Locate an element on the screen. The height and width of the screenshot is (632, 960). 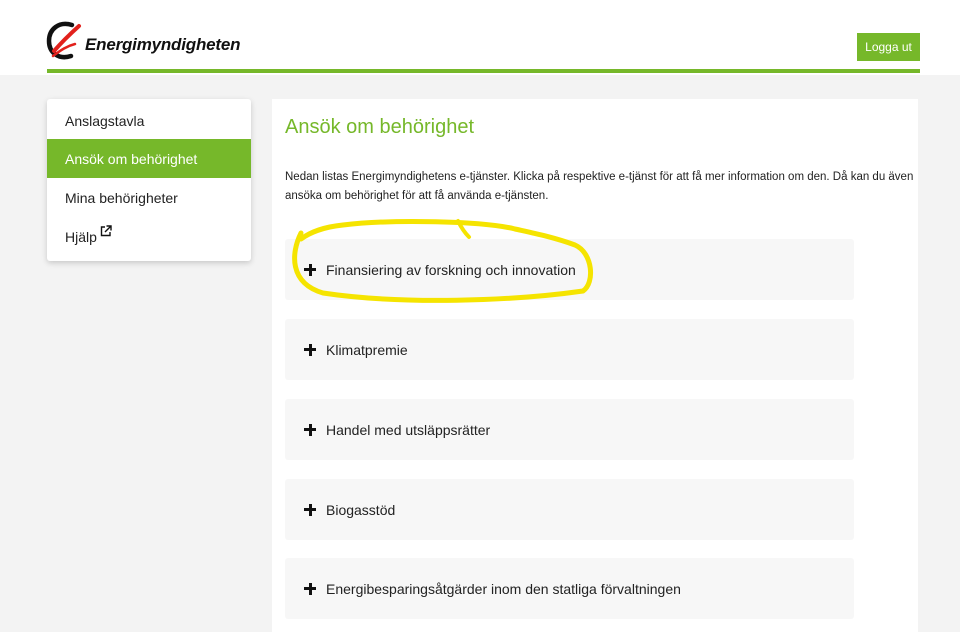
external-link-icon is located at coordinates (106, 232).